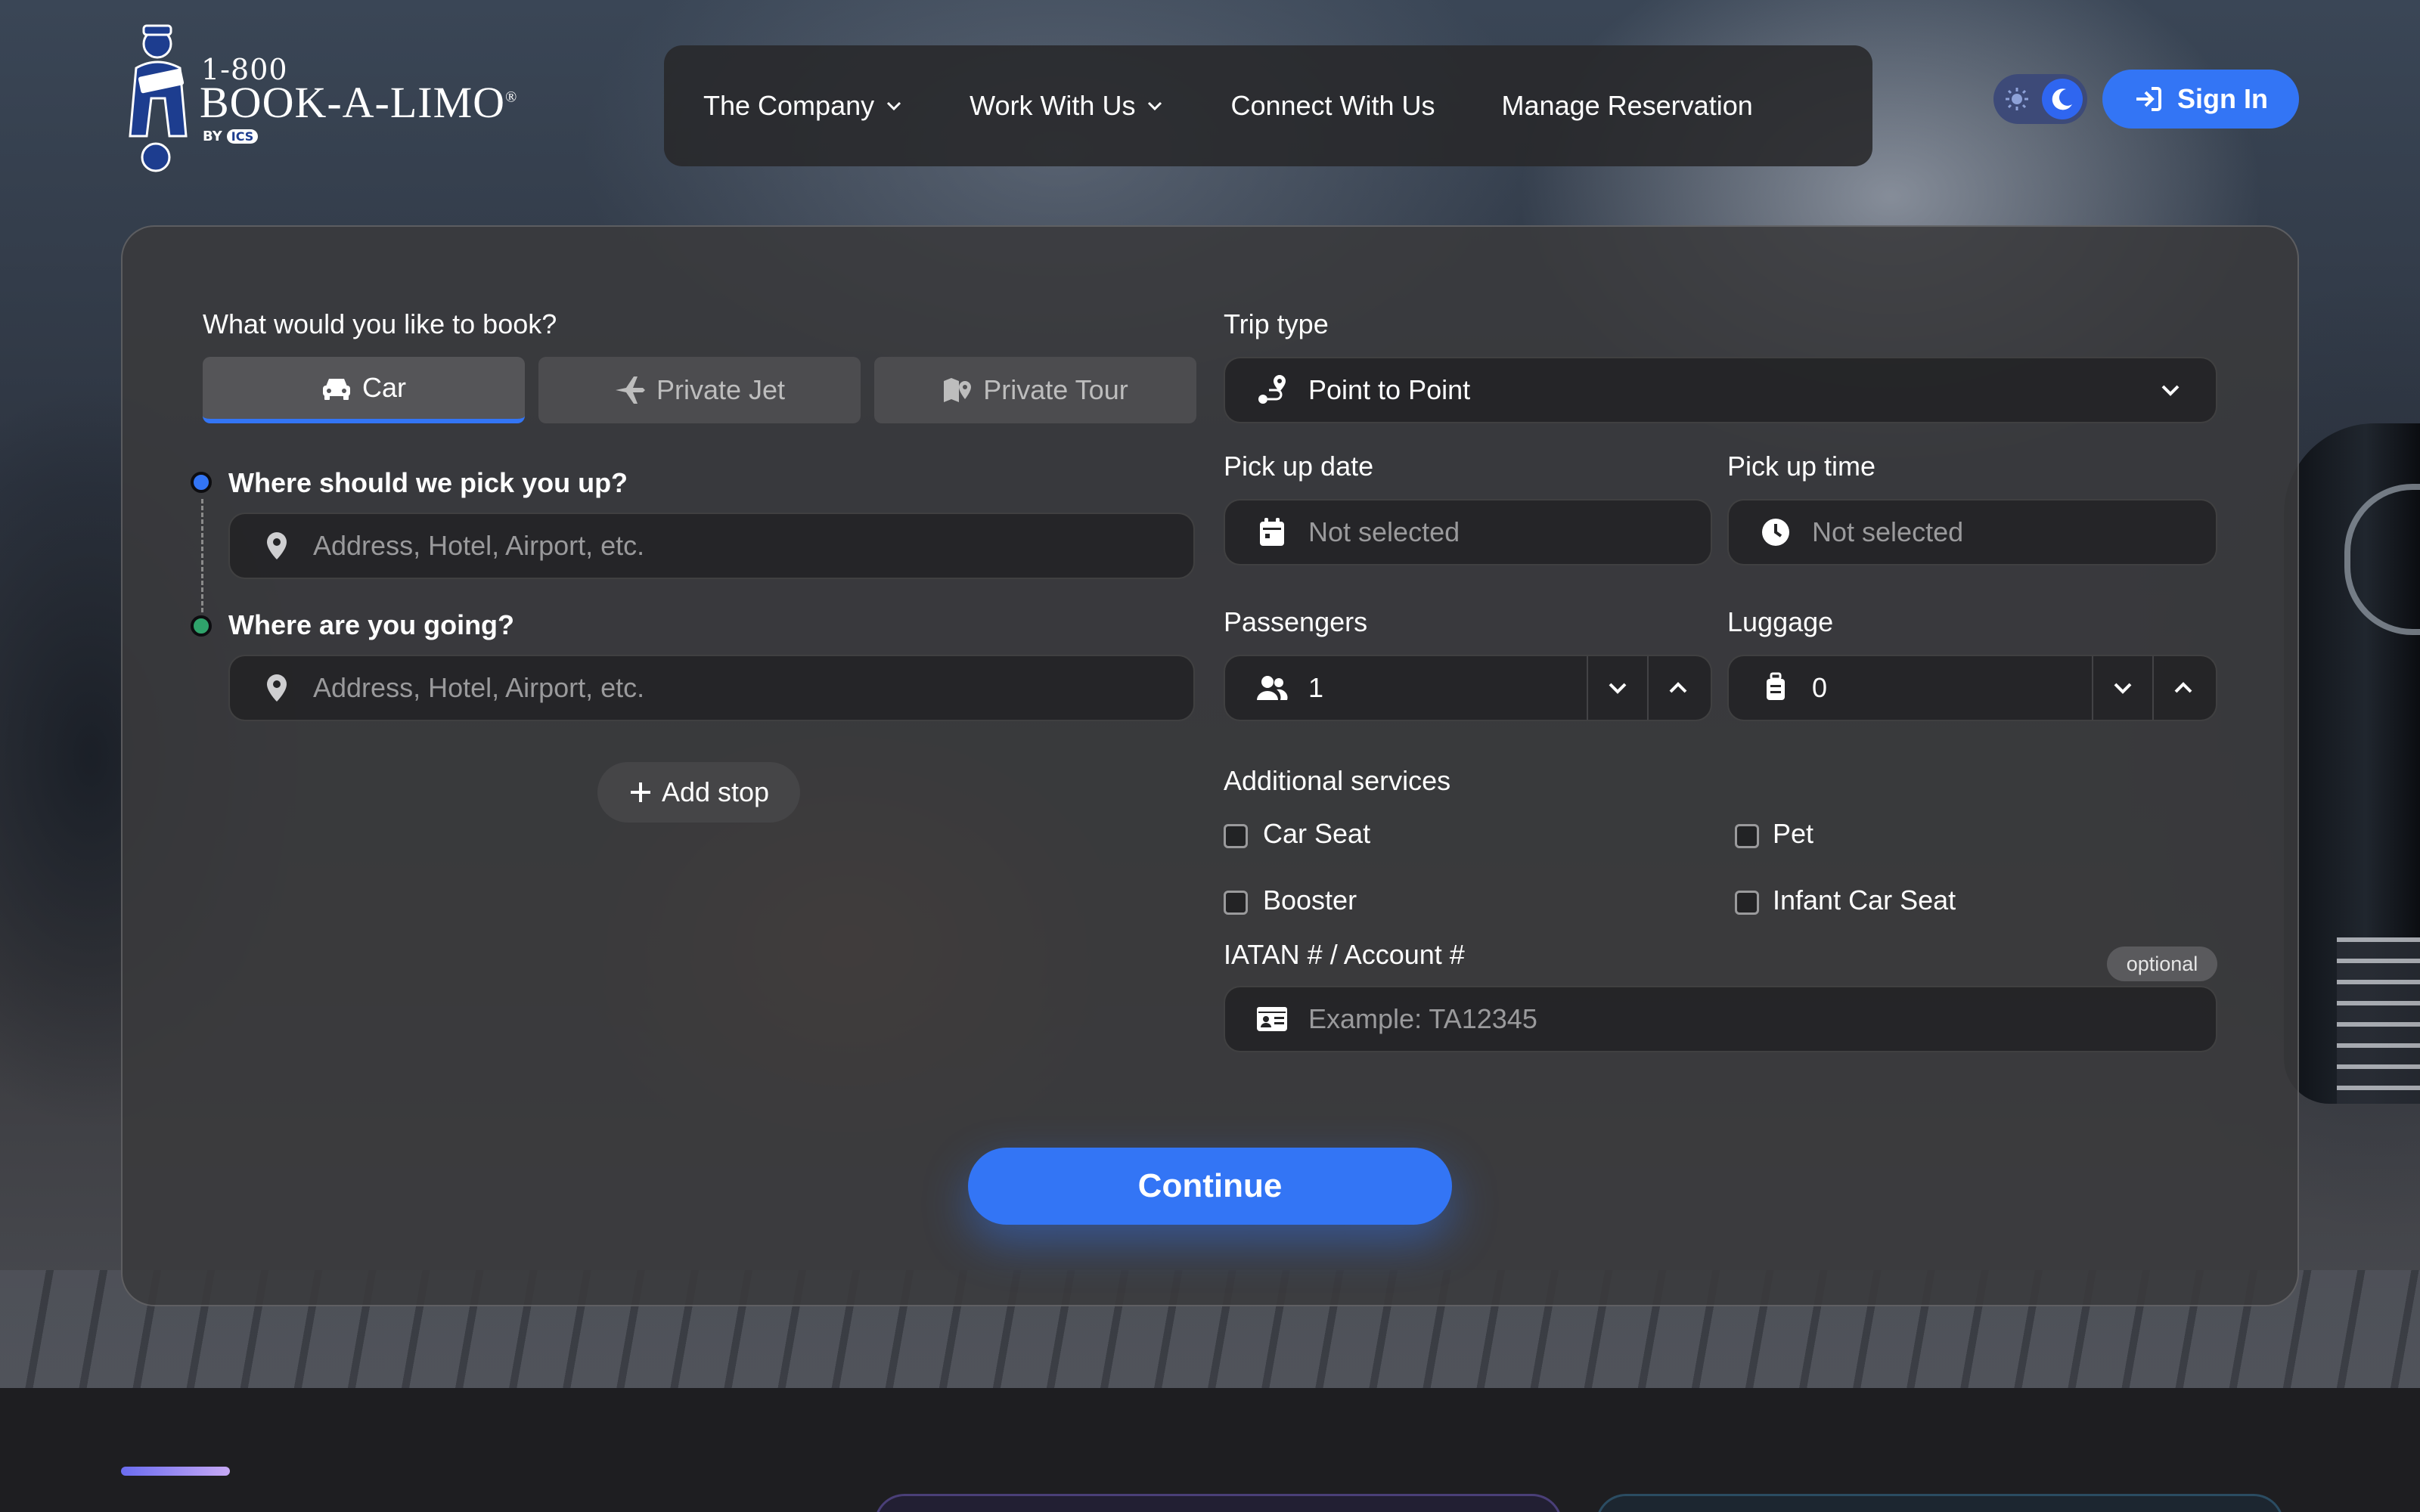  Describe the element at coordinates (1272, 389) in the screenshot. I see `route-icon` at that location.